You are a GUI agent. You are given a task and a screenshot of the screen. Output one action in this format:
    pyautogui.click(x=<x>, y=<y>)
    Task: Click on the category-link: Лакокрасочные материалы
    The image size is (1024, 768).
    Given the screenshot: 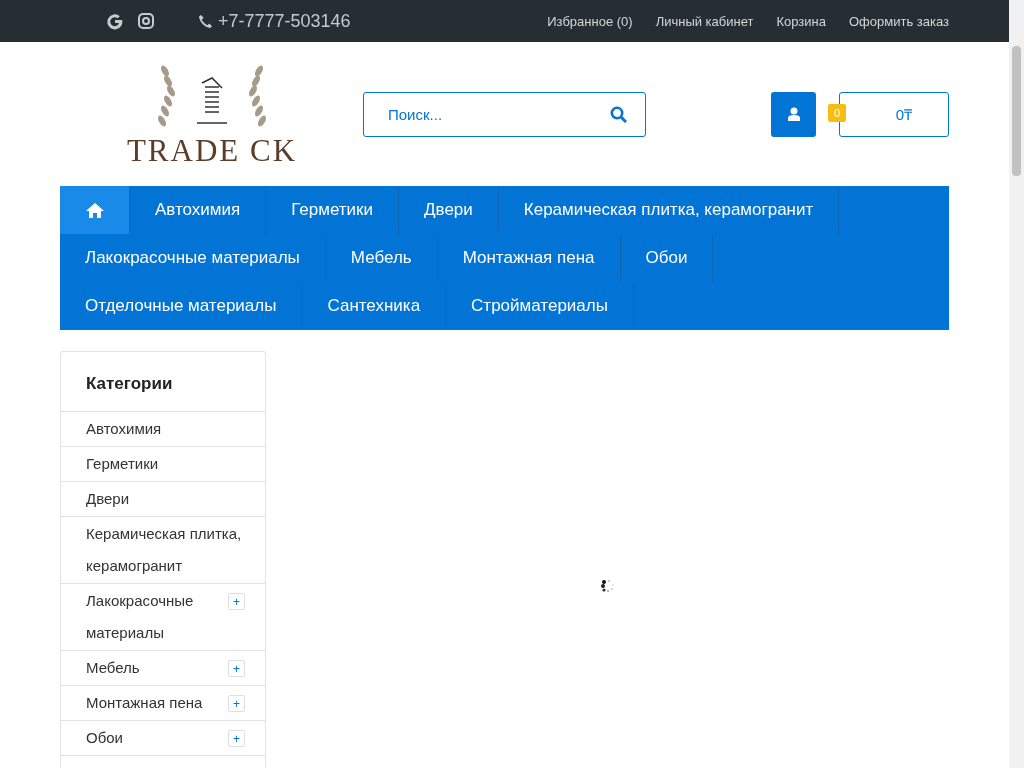 What is the action you would take?
    pyautogui.click(x=157, y=617)
    